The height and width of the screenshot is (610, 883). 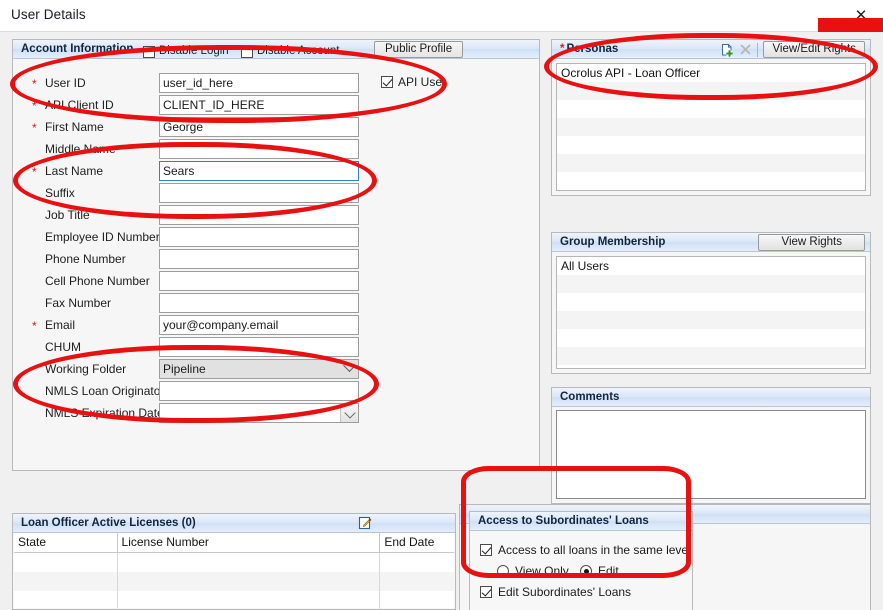 What do you see at coordinates (711, 454) in the screenshot?
I see `comments-textarea` at bounding box center [711, 454].